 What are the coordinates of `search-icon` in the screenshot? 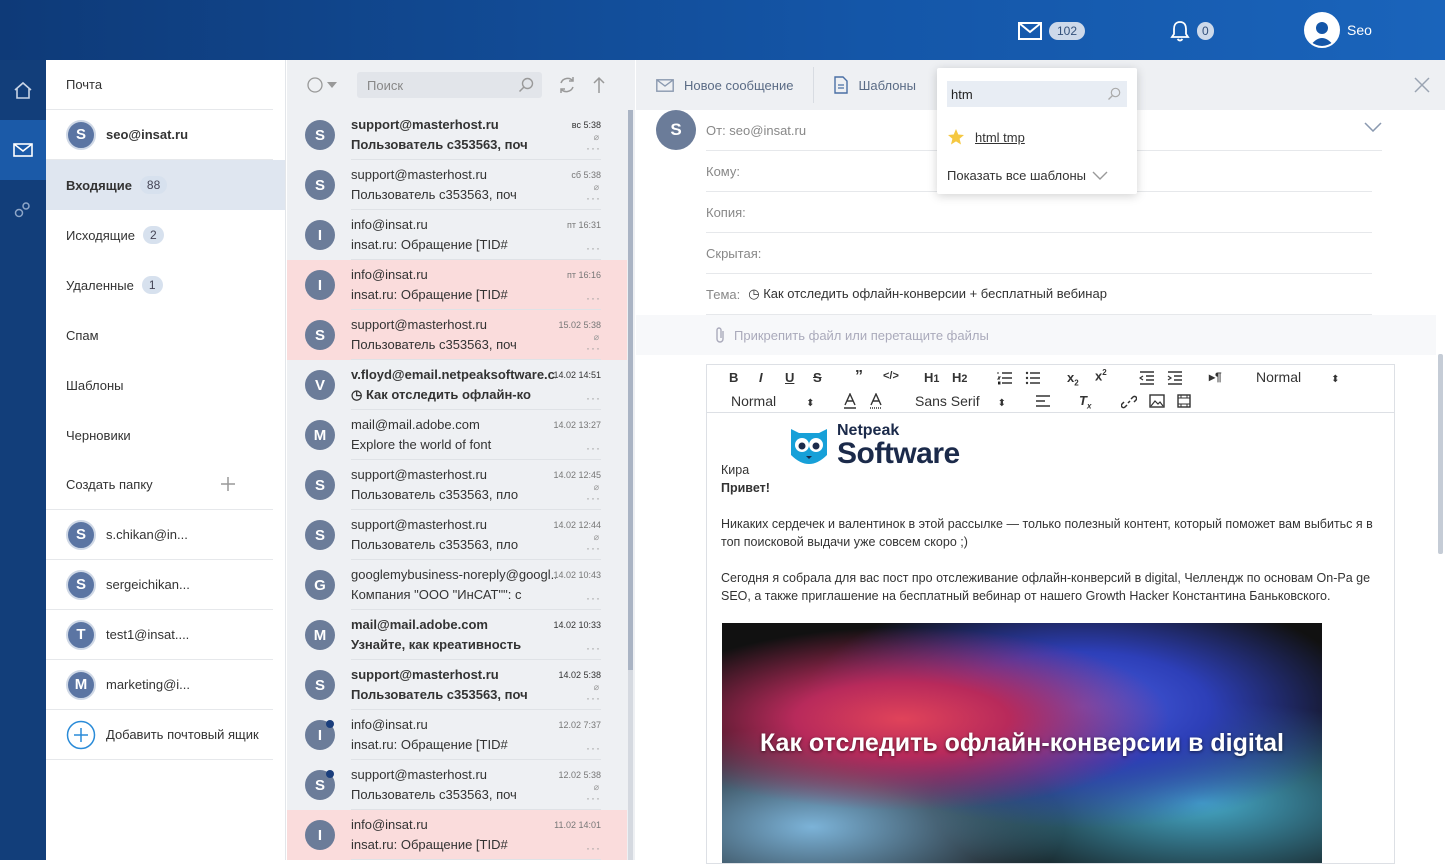 It's located at (526, 85).